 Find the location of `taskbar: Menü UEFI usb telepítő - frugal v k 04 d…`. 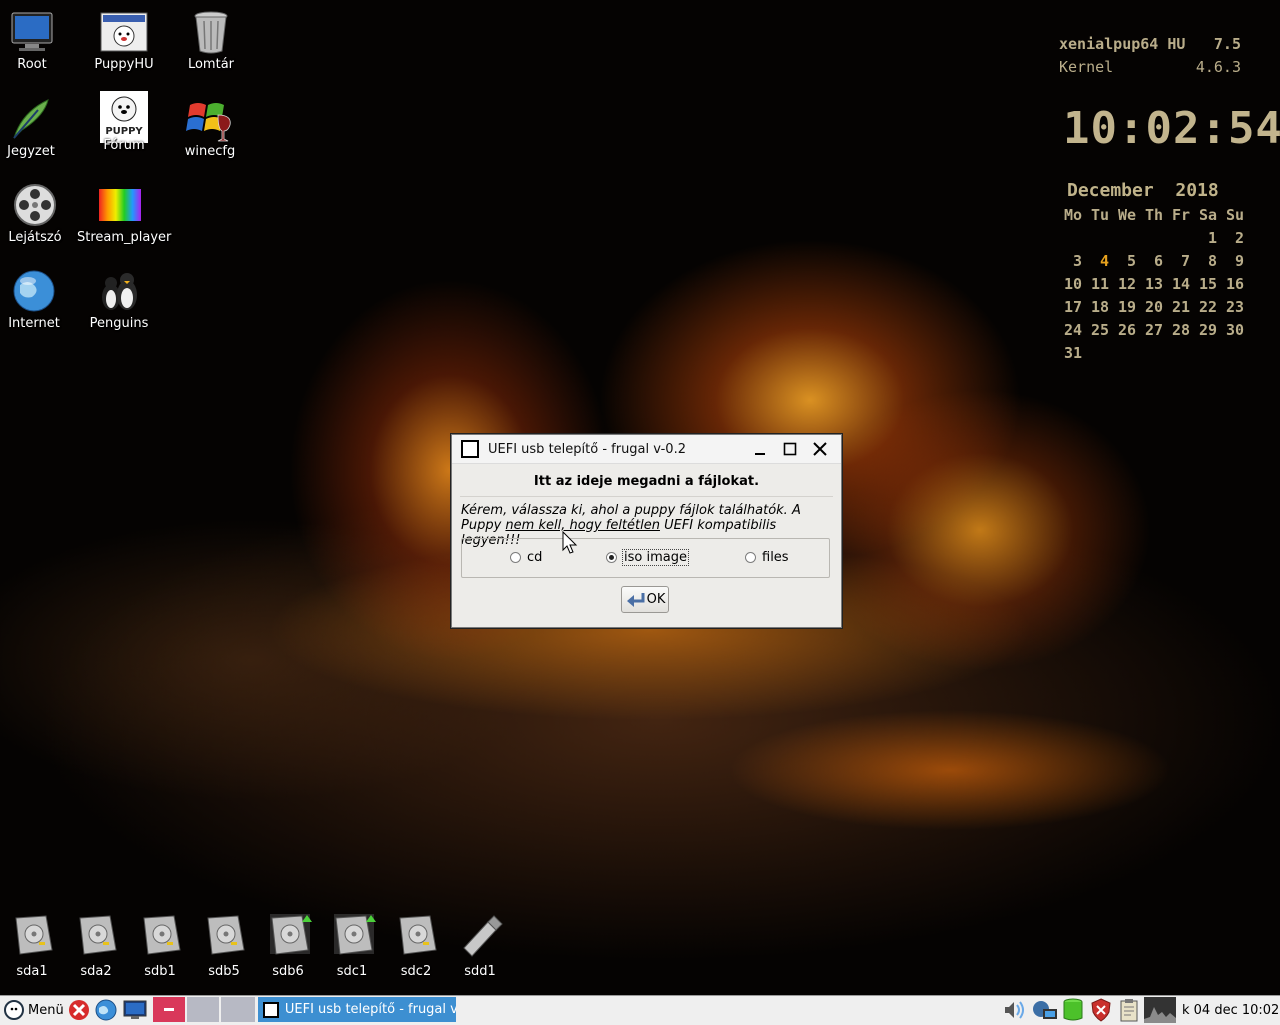

taskbar: Menü UEFI usb telepítő - frugal v k 04 d… is located at coordinates (640, 1010).